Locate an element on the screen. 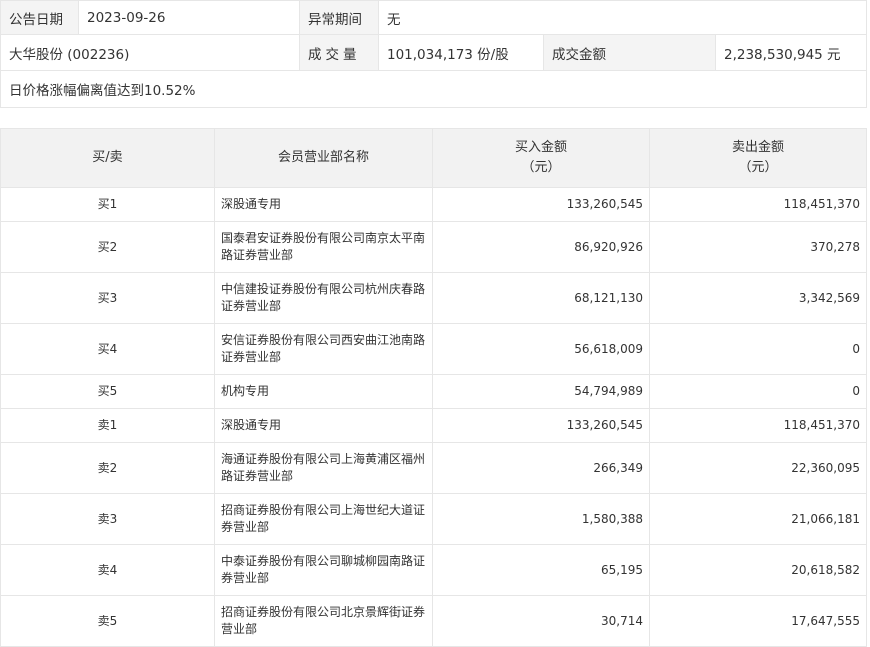 The image size is (870, 647). header-side: 买/卖 is located at coordinates (107, 158).